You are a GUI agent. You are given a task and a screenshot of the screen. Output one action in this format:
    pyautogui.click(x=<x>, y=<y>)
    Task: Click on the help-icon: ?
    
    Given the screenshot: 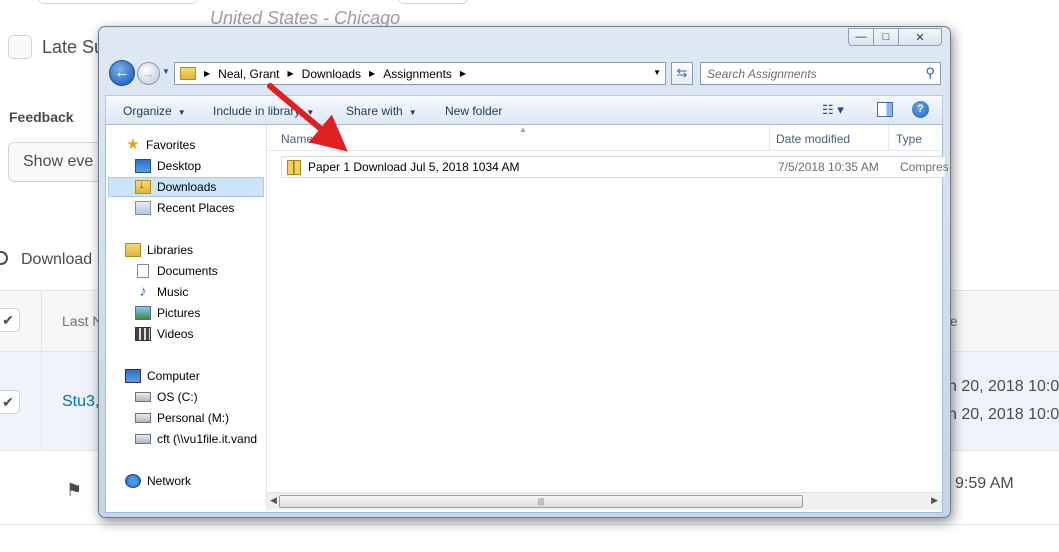 What is the action you would take?
    pyautogui.click(x=920, y=109)
    